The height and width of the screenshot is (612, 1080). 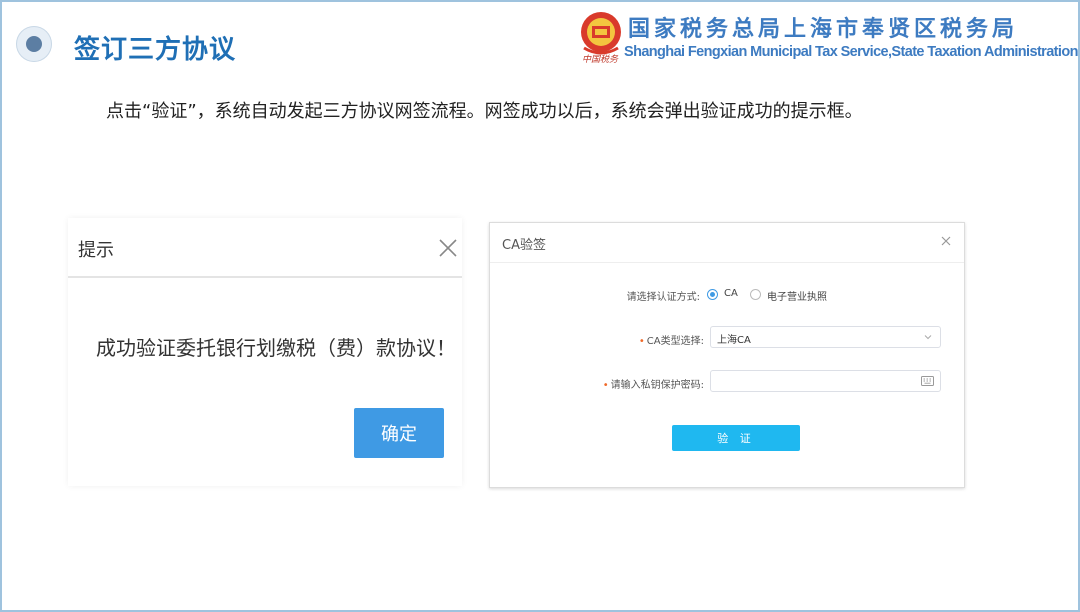 I want to click on dialog-title: CA验签, so click(x=524, y=245).